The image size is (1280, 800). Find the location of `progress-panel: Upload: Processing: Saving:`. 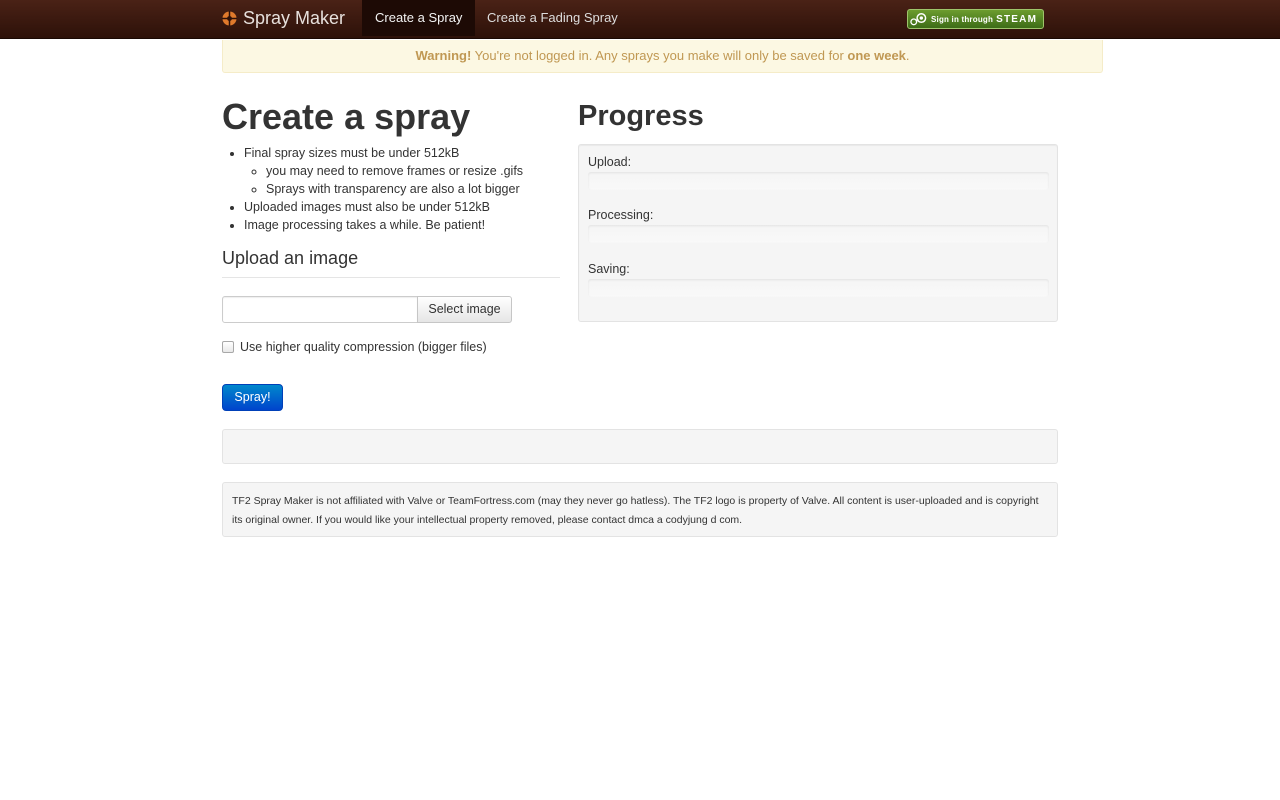

progress-panel: Upload: Processing: Saving: is located at coordinates (818, 233).